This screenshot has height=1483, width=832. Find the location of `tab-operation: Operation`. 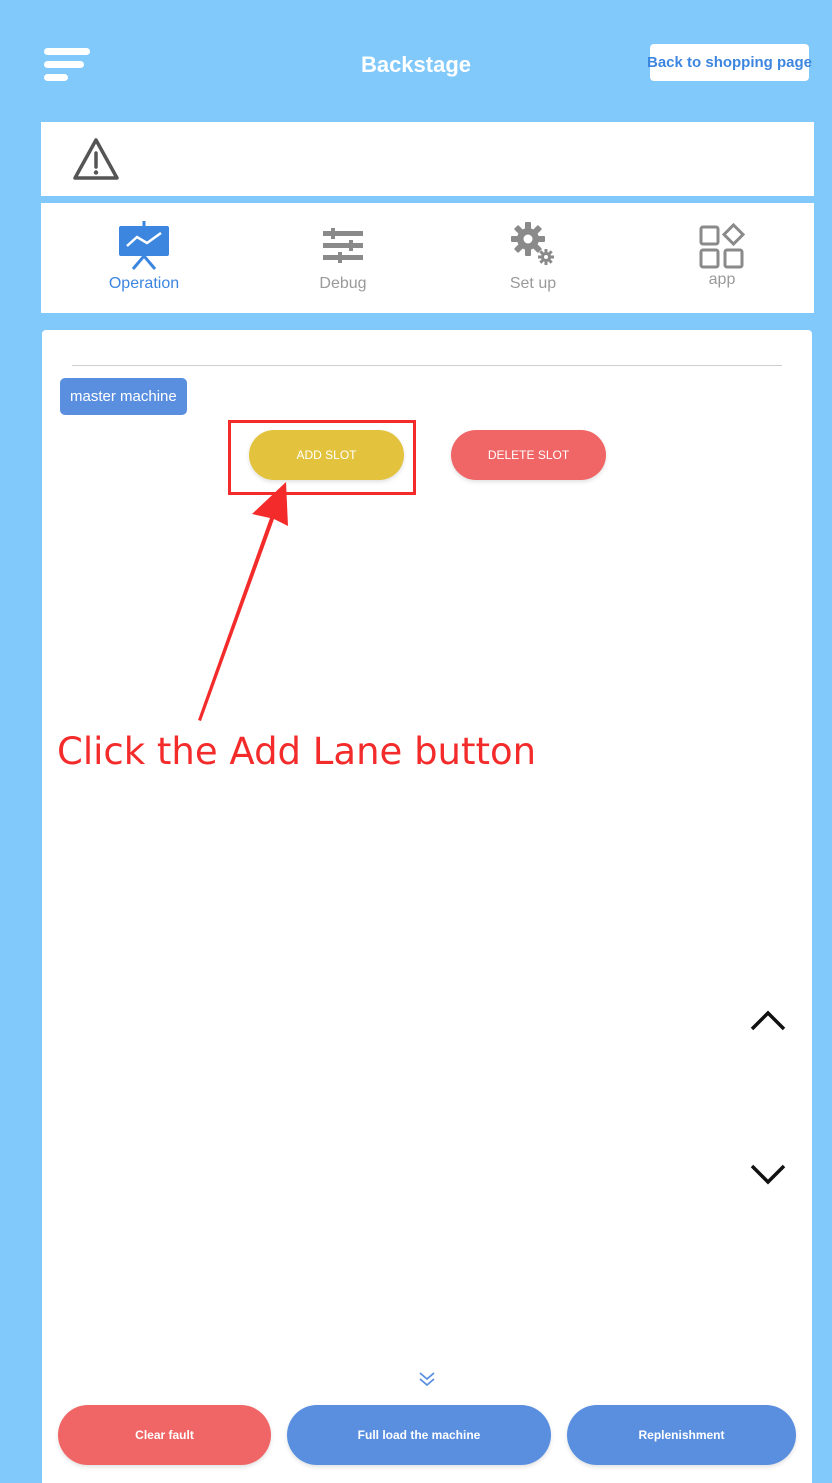

tab-operation: Operation is located at coordinates (144, 258).